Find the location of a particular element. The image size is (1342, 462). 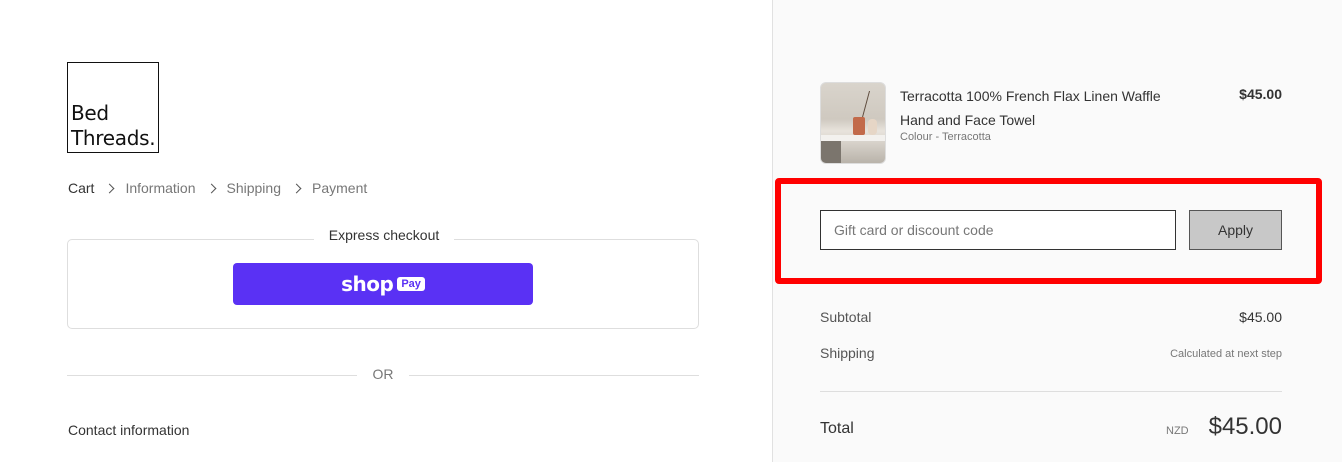

express-checkout-title: Express checkout is located at coordinates (384, 235).